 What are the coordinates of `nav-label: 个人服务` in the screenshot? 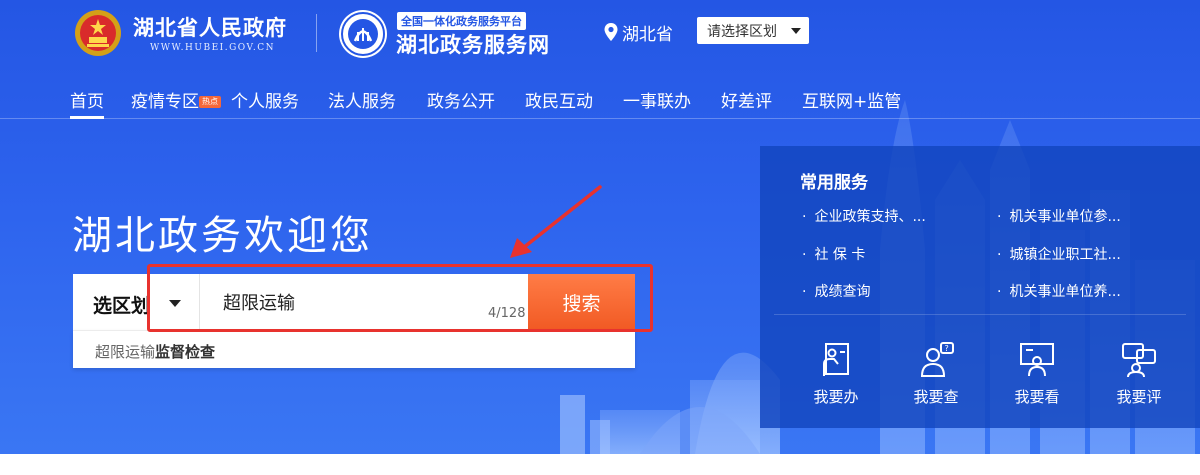 It's located at (265, 102).